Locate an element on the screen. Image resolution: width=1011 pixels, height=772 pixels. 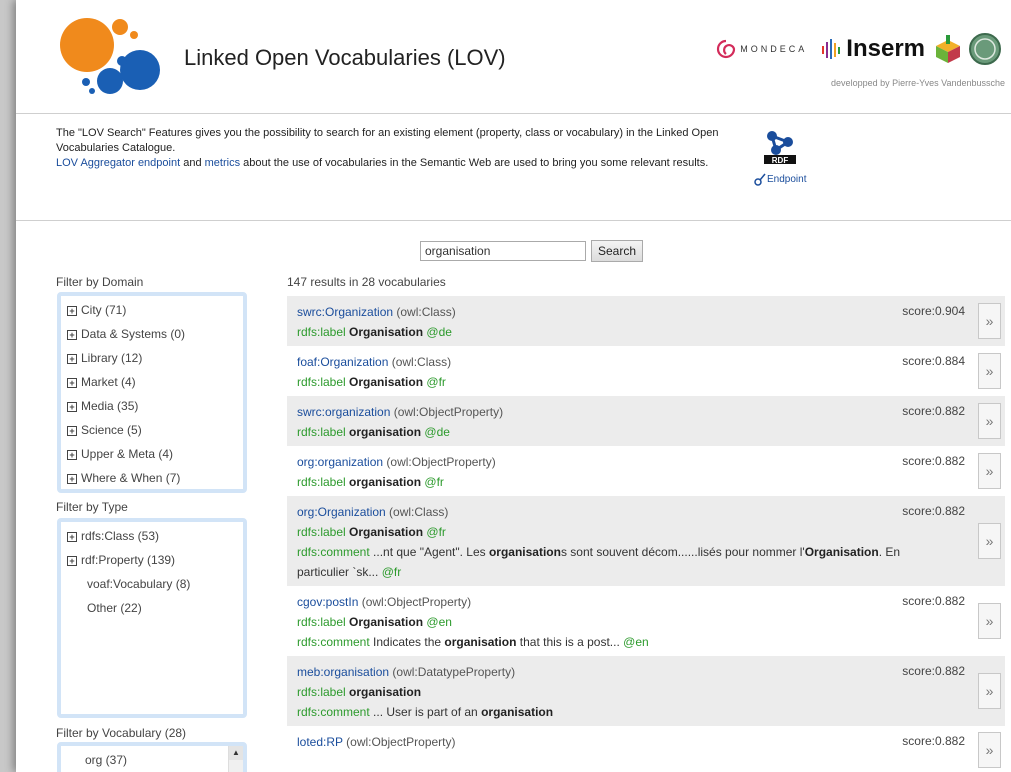
result-score: score:0.884 is located at coordinates (933, 361).